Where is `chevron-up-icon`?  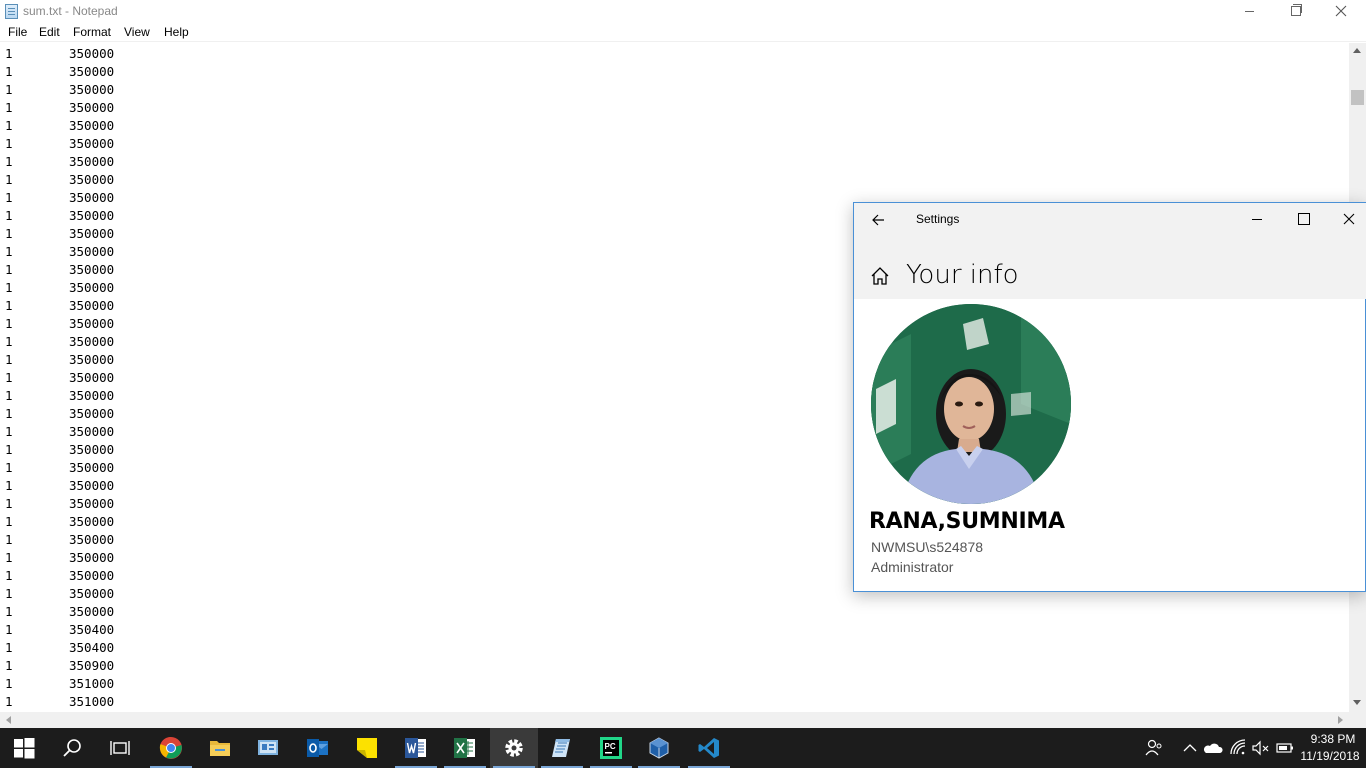
chevron-up-icon is located at coordinates (1190, 748).